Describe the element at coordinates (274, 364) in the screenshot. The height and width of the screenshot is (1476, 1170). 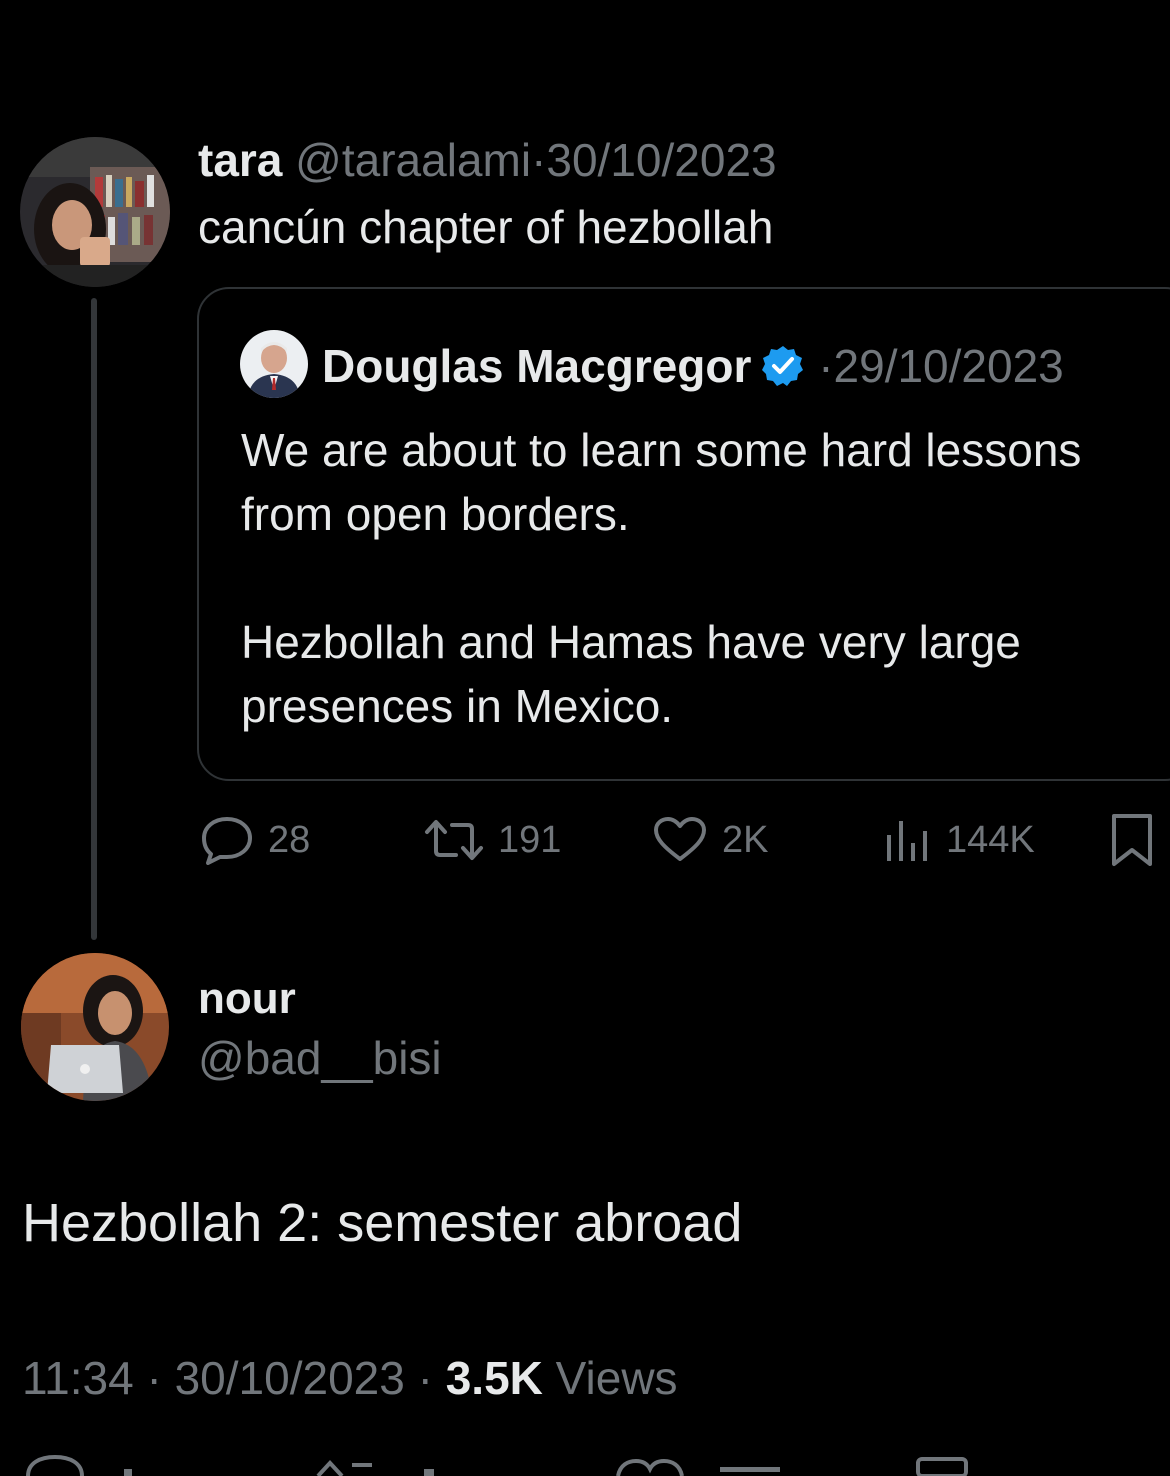
I see `quote-author-avatar` at that location.